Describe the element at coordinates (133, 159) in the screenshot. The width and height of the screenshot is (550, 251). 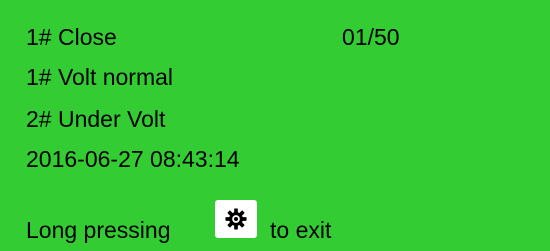
I see `timestamp-text: 2016-06-27 08:43:14` at that location.